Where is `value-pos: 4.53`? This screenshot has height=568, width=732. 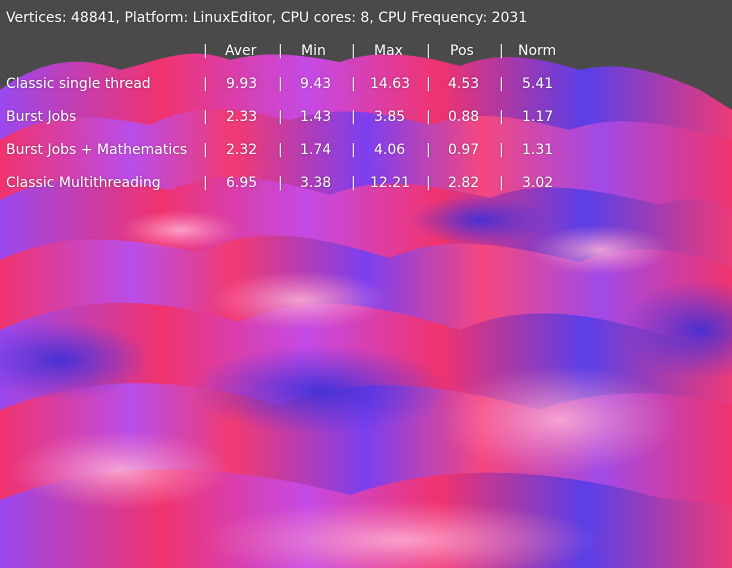 value-pos: 4.53 is located at coordinates (464, 84).